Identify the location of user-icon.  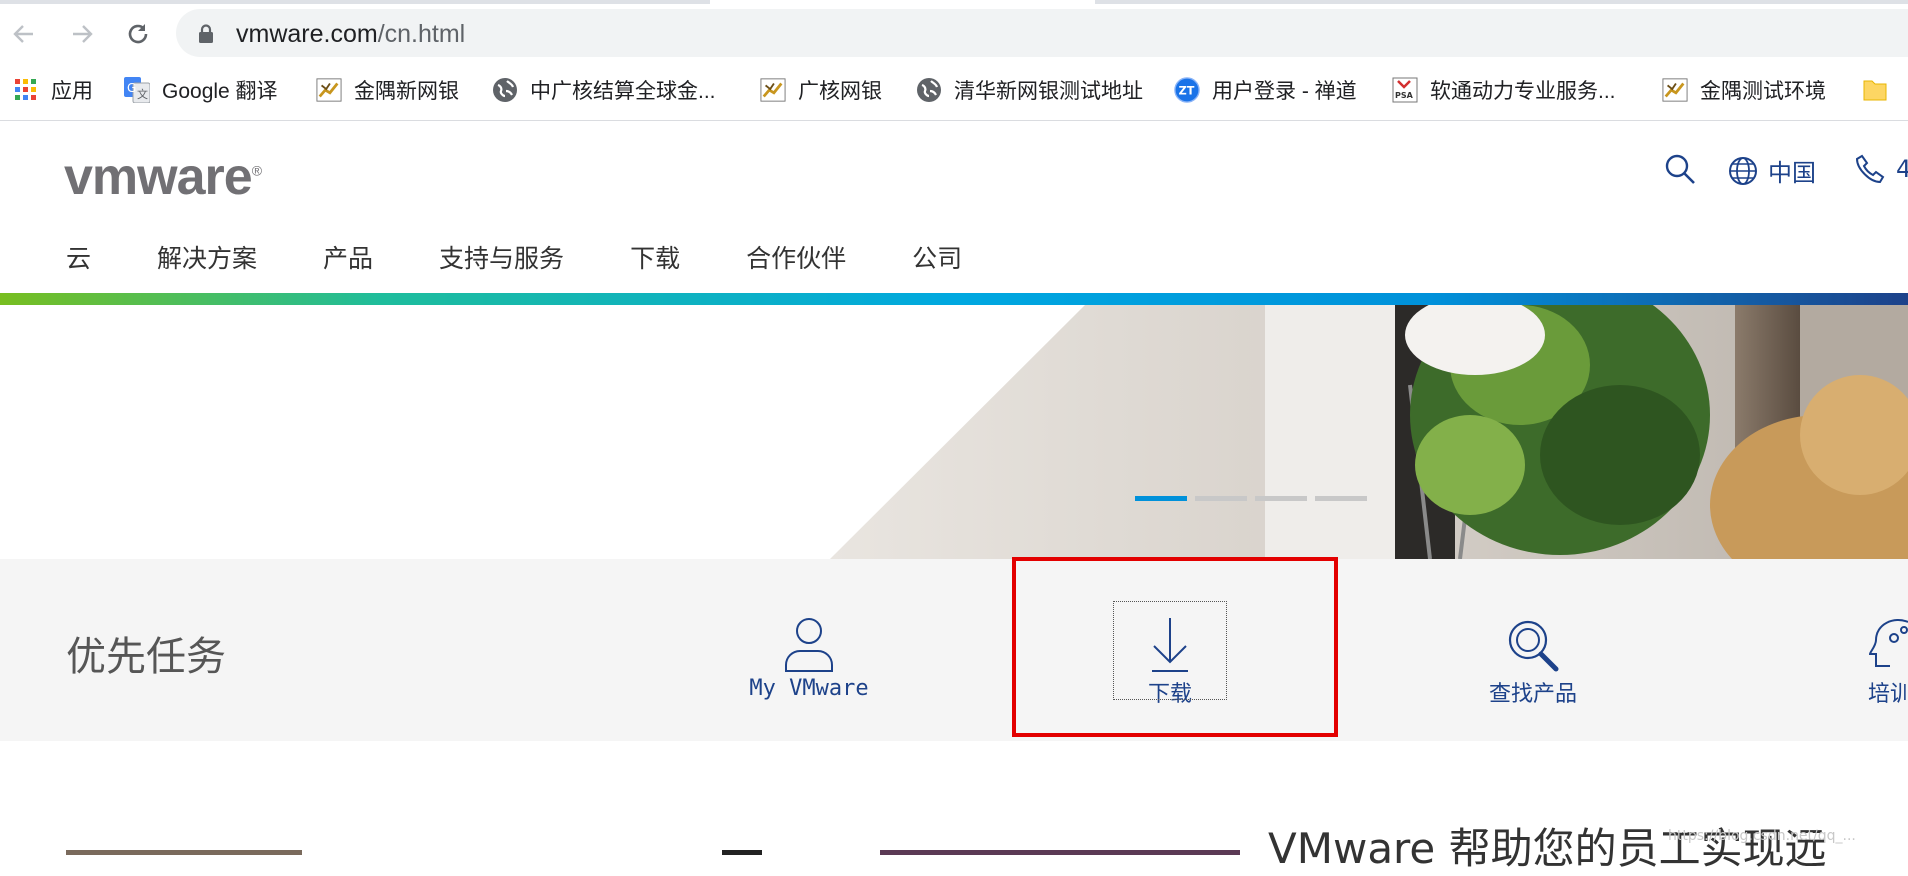
(809, 645).